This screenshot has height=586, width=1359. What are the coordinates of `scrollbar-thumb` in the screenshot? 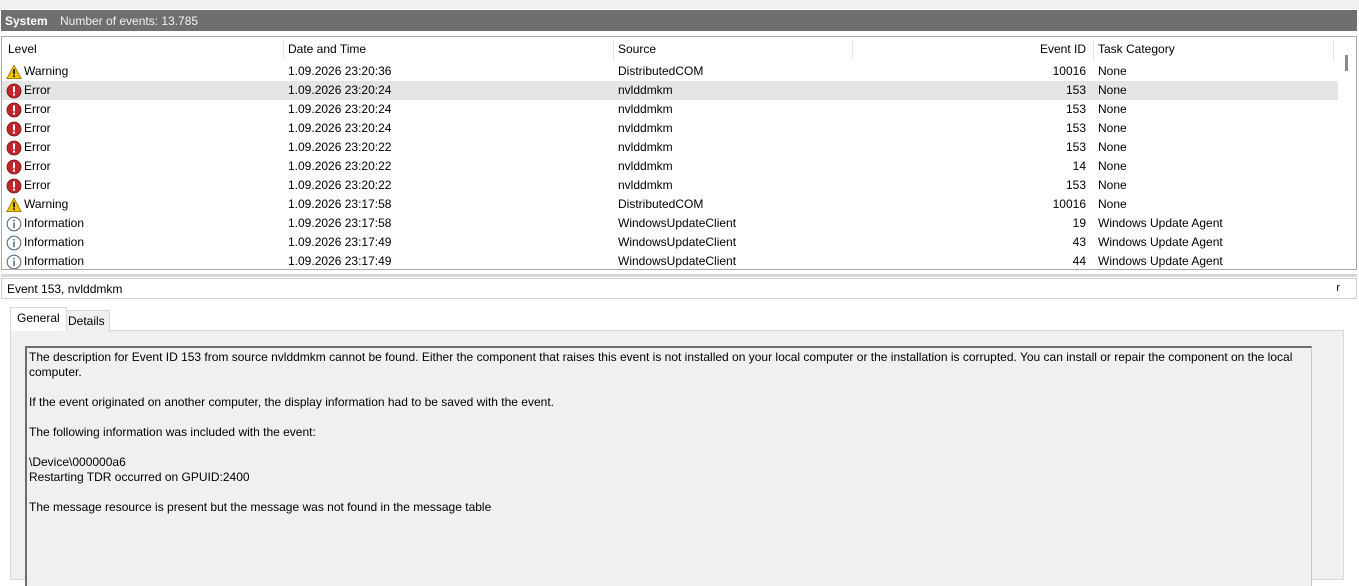 It's located at (1346, 63).